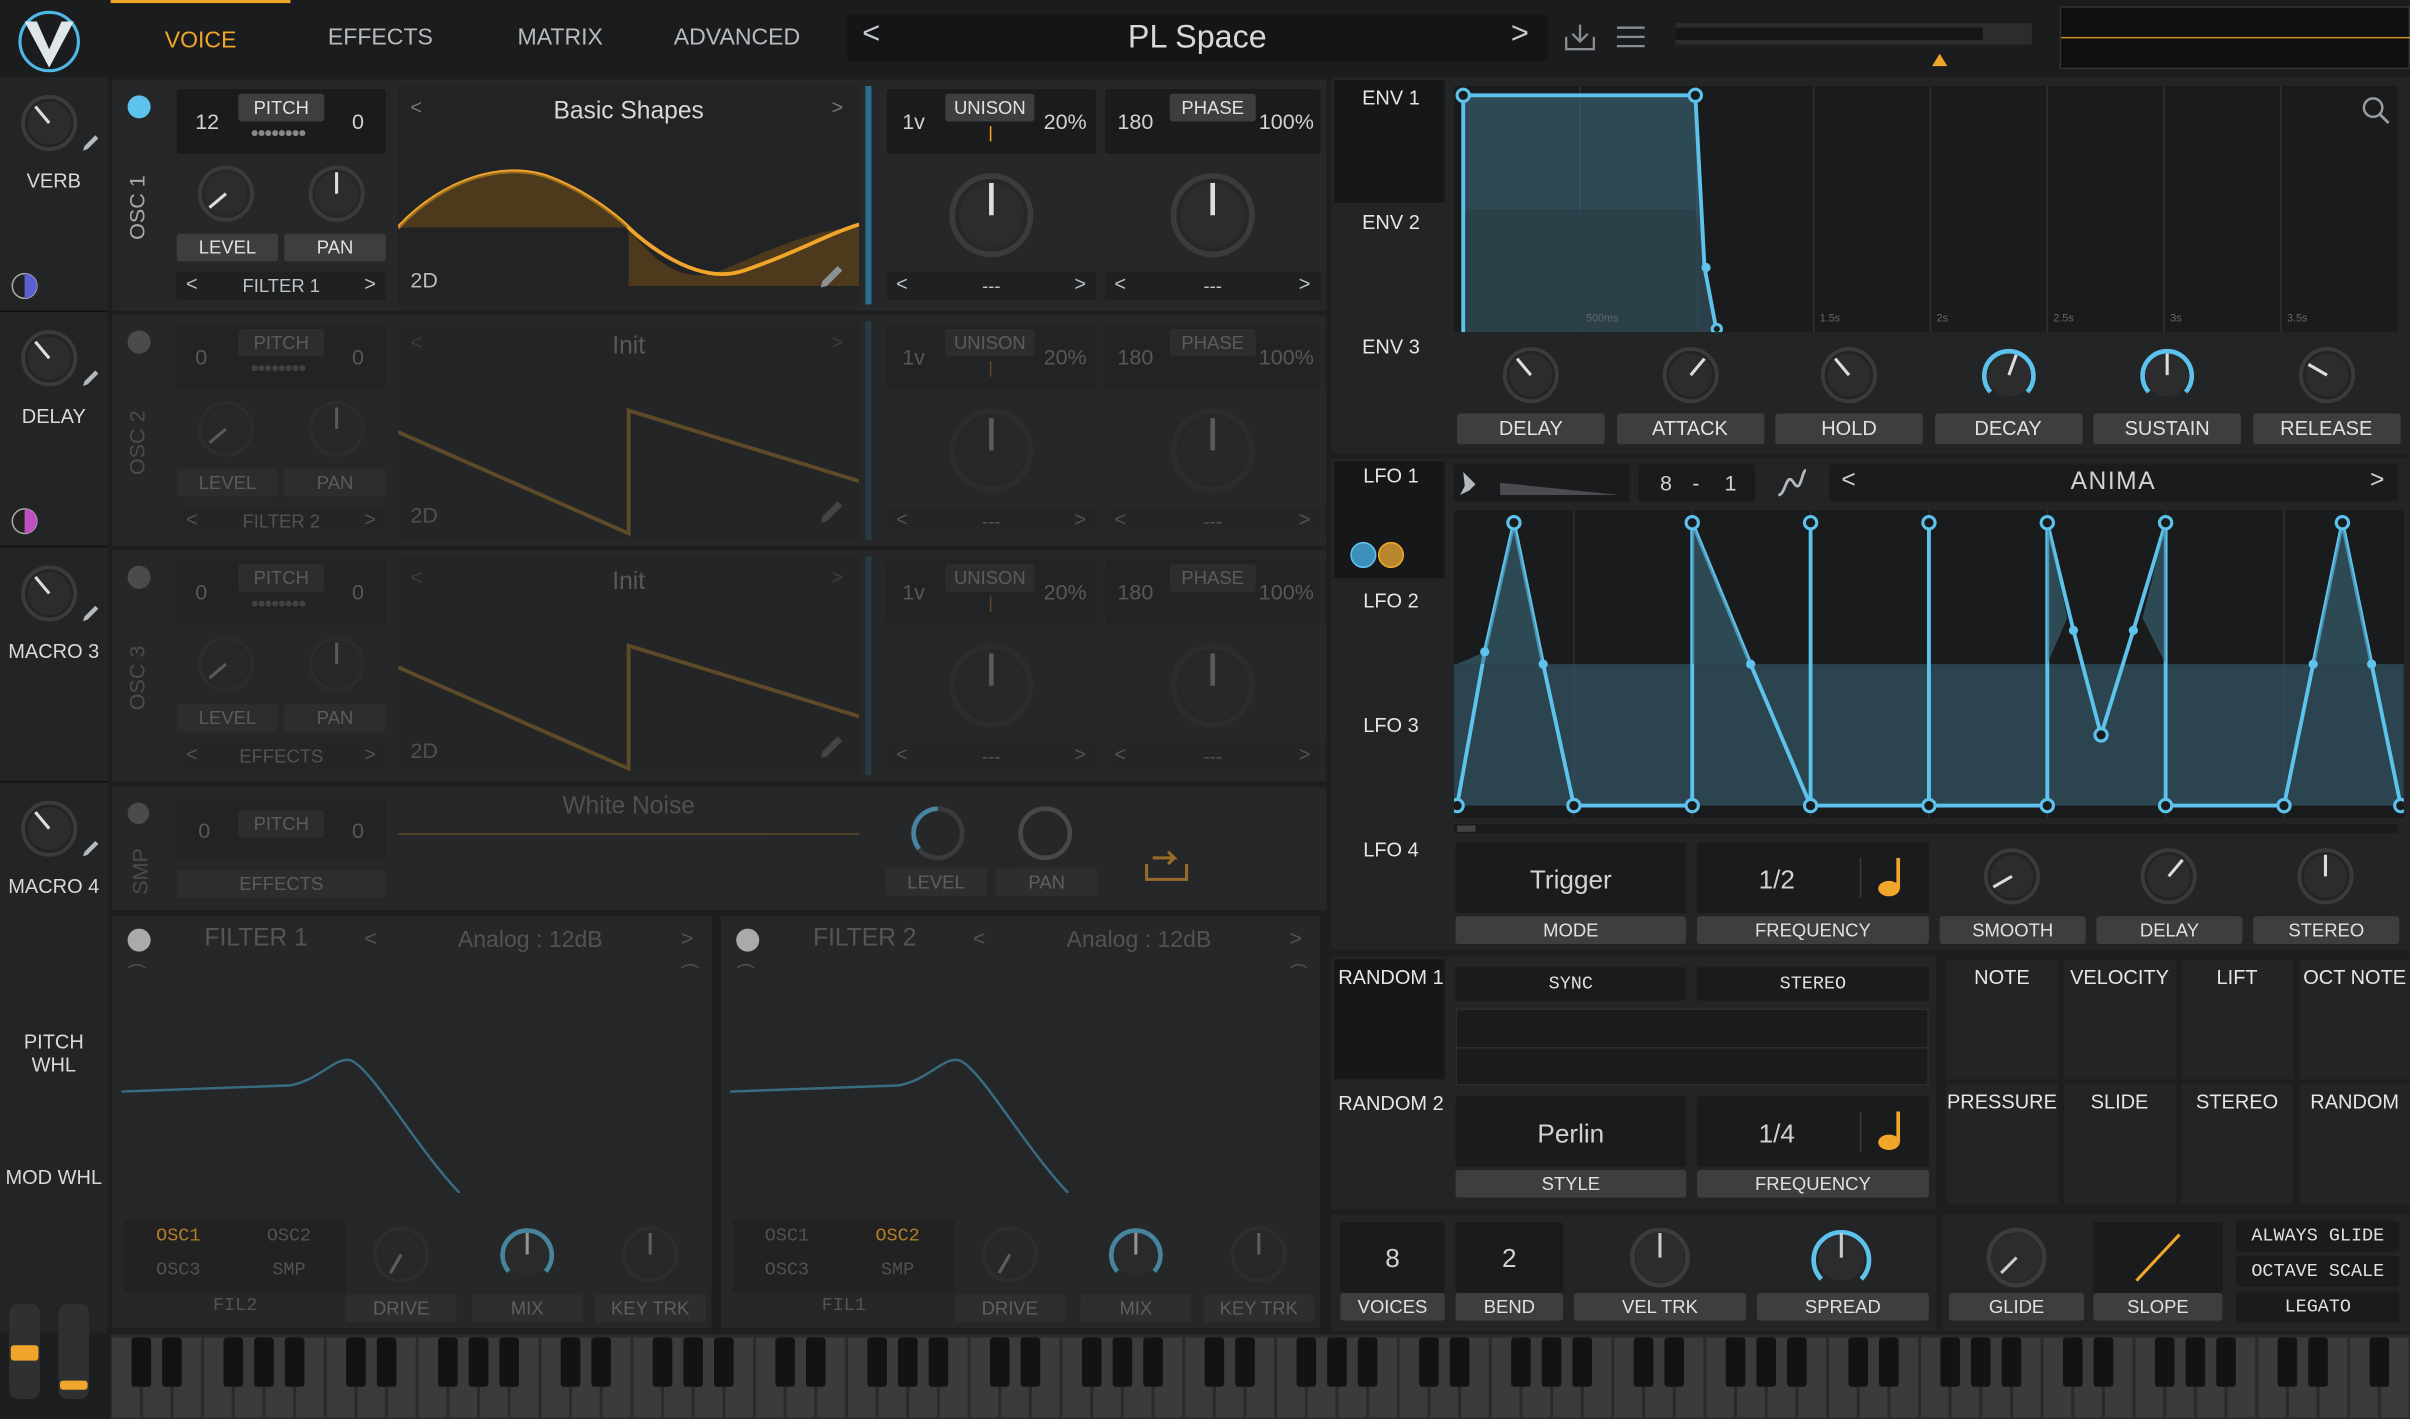 This screenshot has height=1419, width=2410. I want to click on osc2-phase-sel: ---, so click(1212, 521).